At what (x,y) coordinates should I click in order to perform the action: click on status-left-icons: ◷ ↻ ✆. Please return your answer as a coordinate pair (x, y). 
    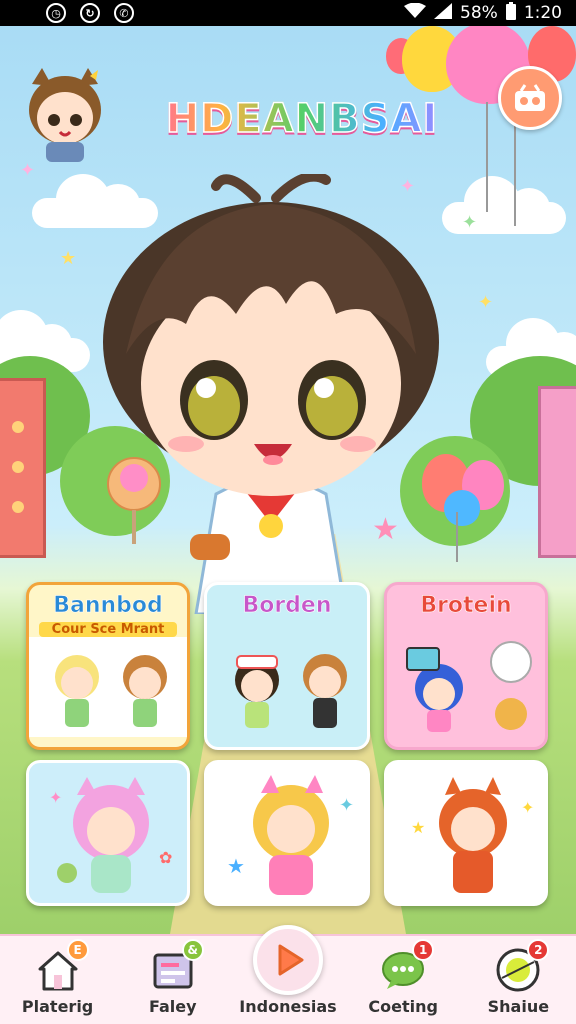
    Looking at the image, I should click on (90, 13).